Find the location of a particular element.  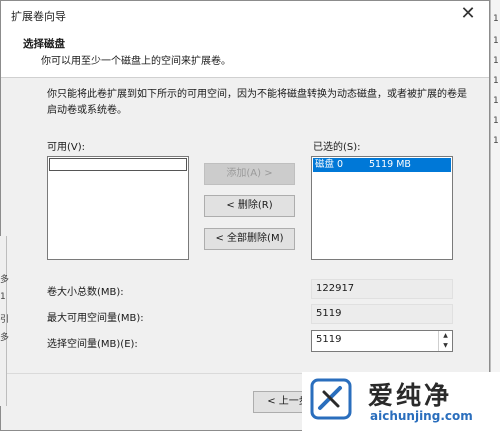

selected-listbox: 磁盘 0 5119 MB is located at coordinates (382, 208).